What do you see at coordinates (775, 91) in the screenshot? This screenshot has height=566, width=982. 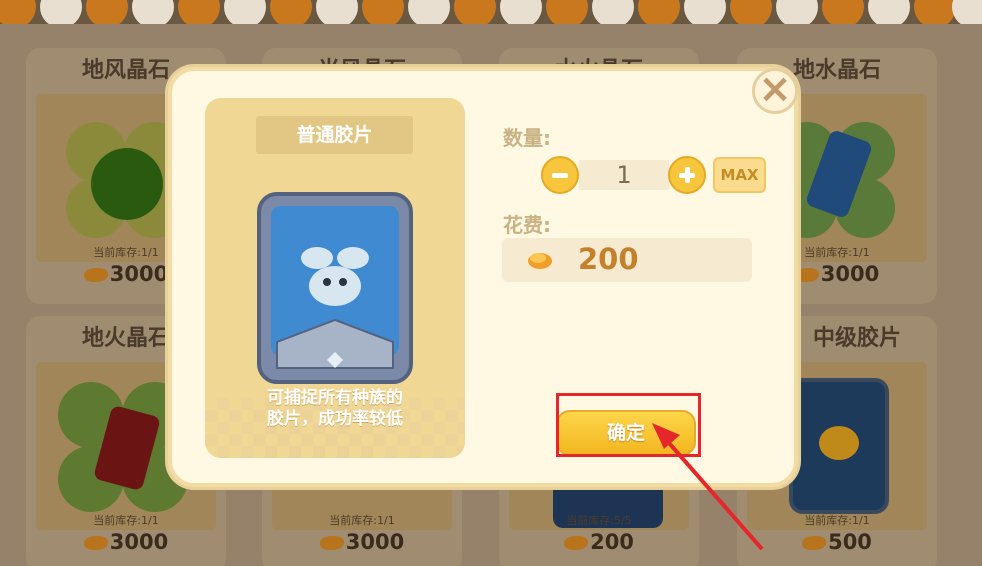 I see `close-button: ×` at bounding box center [775, 91].